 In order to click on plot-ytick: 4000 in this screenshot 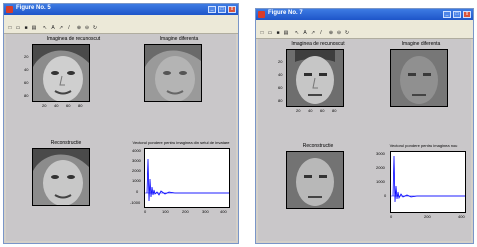, I will do `click(136, 150)`.